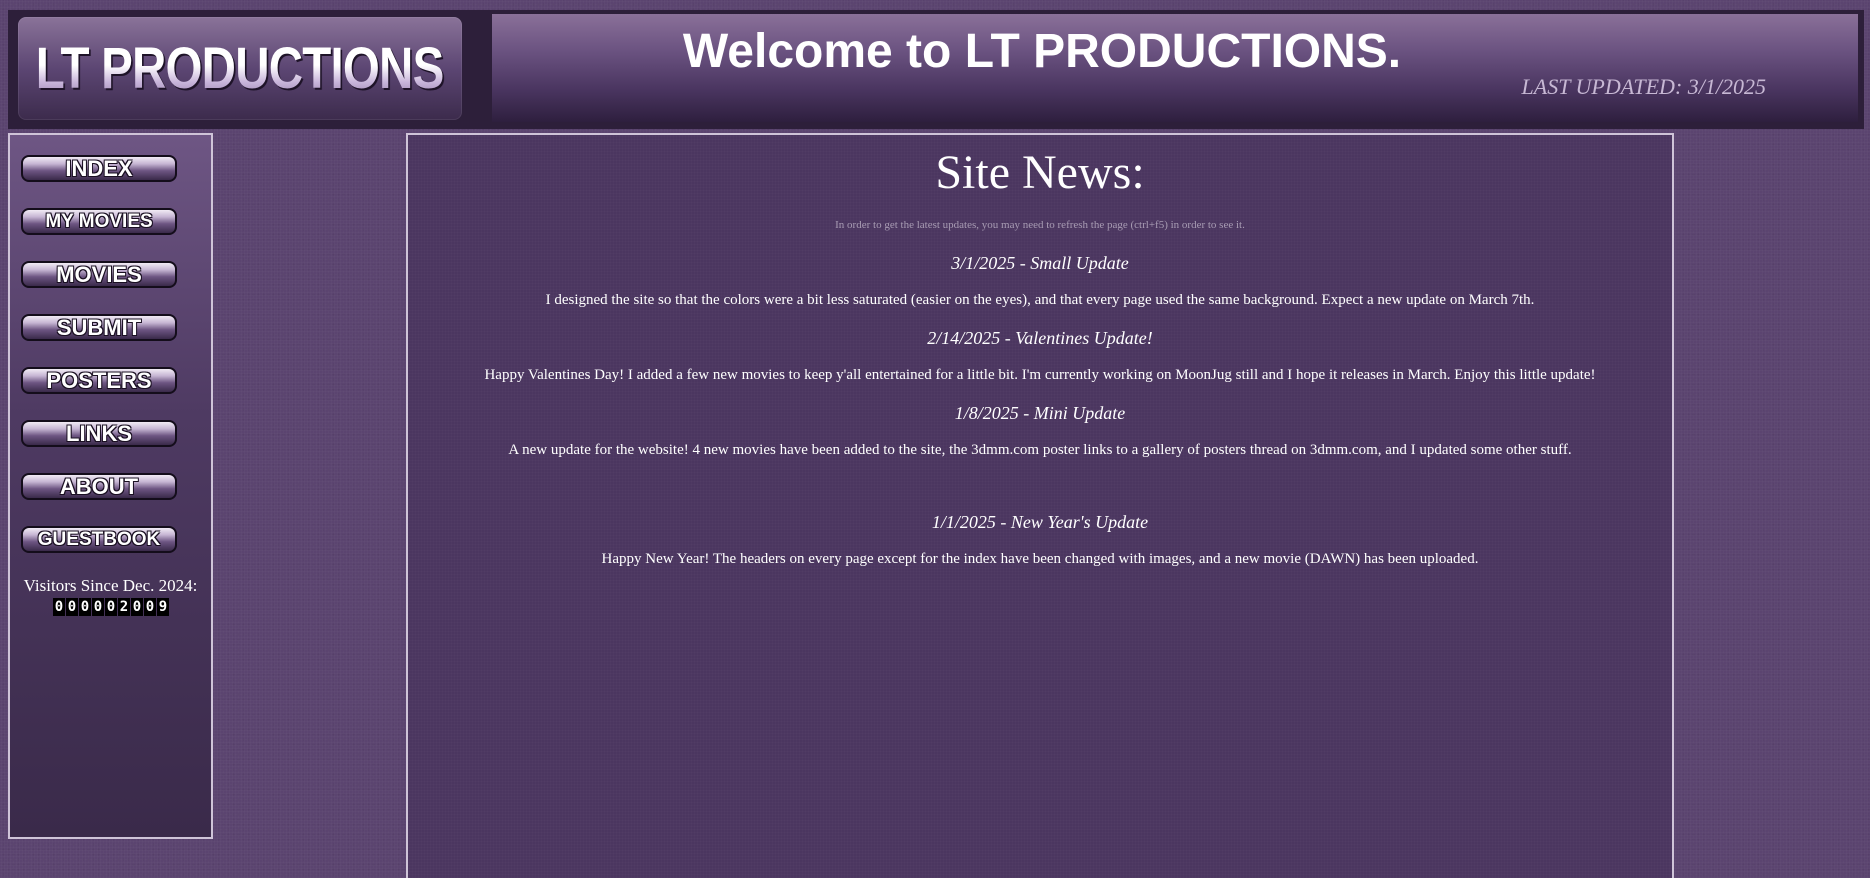 This screenshot has width=1870, height=878. I want to click on logo-text: LT PRODUCTIONS, so click(240, 68).